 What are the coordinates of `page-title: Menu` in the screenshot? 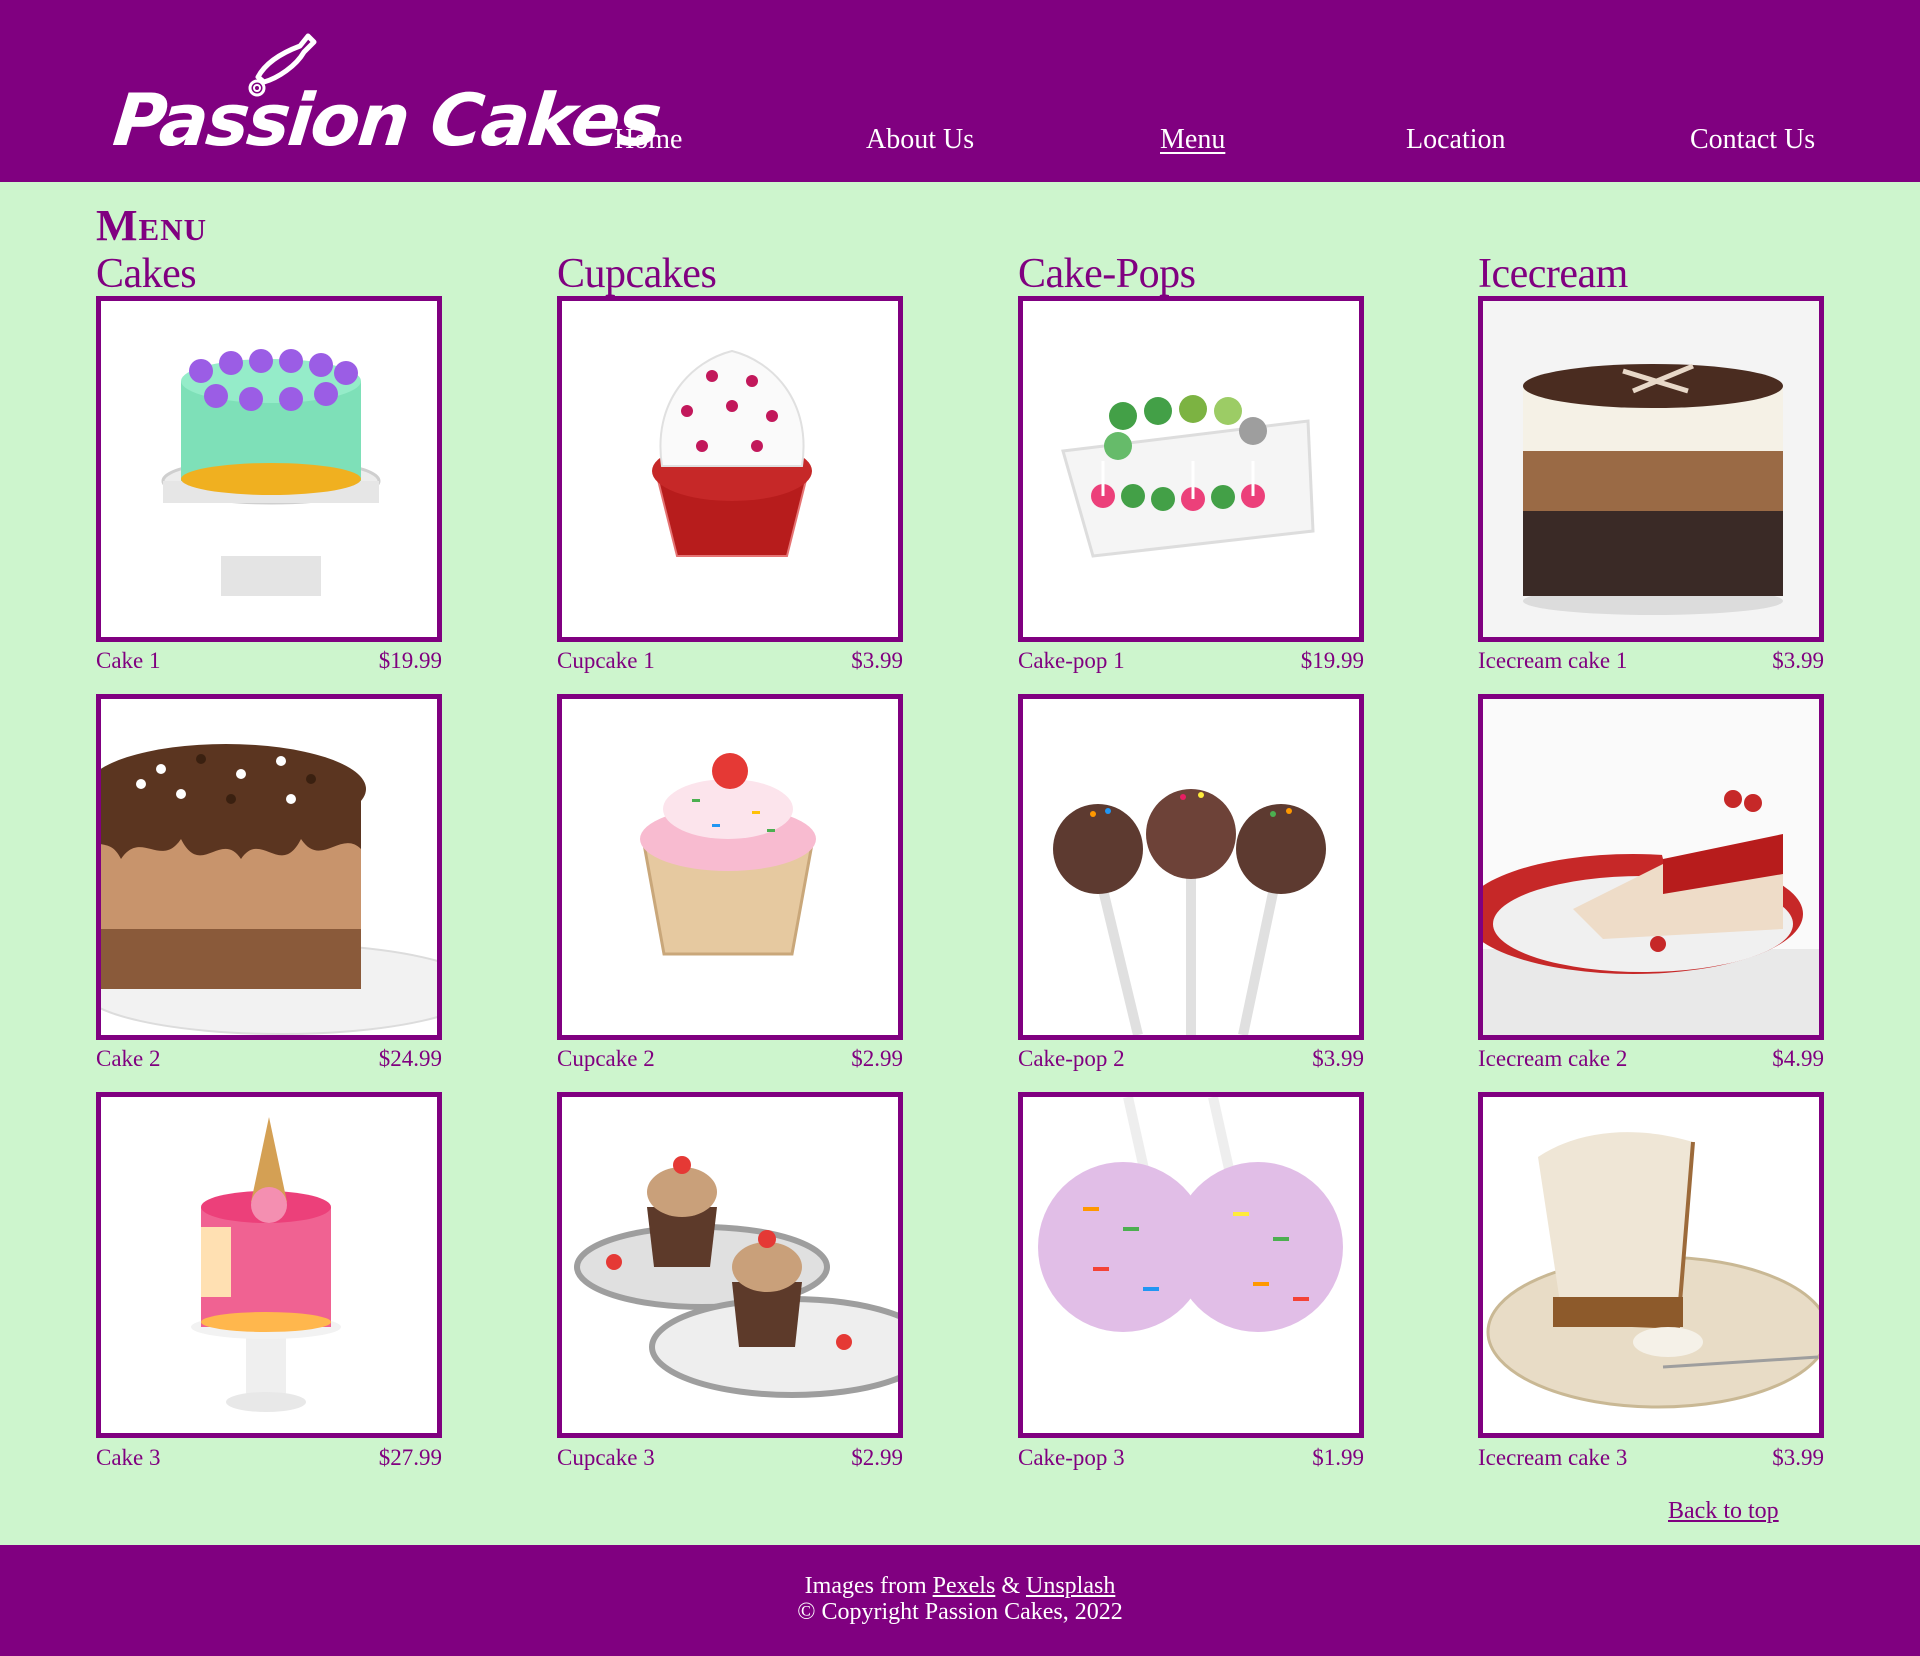 It's located at (151, 225).